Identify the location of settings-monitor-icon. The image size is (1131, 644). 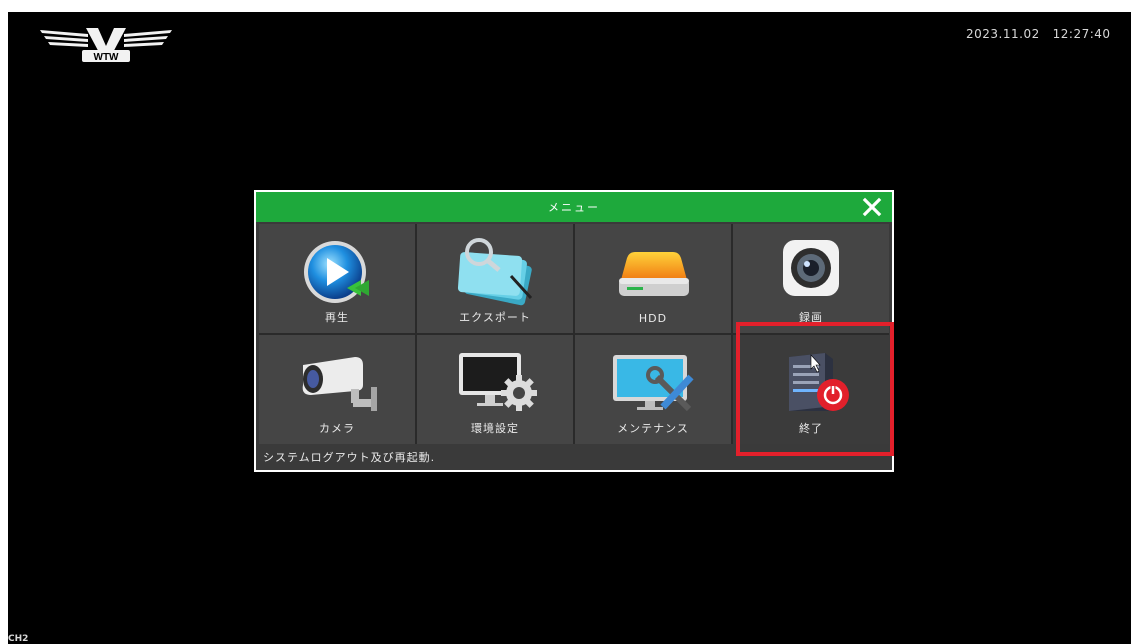
(498, 382).